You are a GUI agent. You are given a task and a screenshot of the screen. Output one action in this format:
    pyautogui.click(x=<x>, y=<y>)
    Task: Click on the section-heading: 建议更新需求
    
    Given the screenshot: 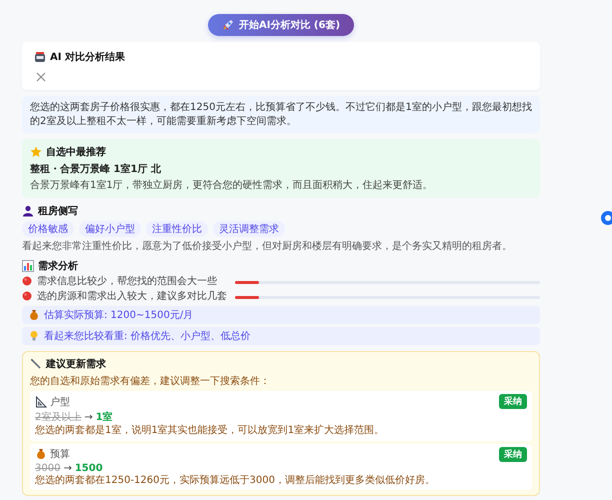 What is the action you would take?
    pyautogui.click(x=76, y=364)
    